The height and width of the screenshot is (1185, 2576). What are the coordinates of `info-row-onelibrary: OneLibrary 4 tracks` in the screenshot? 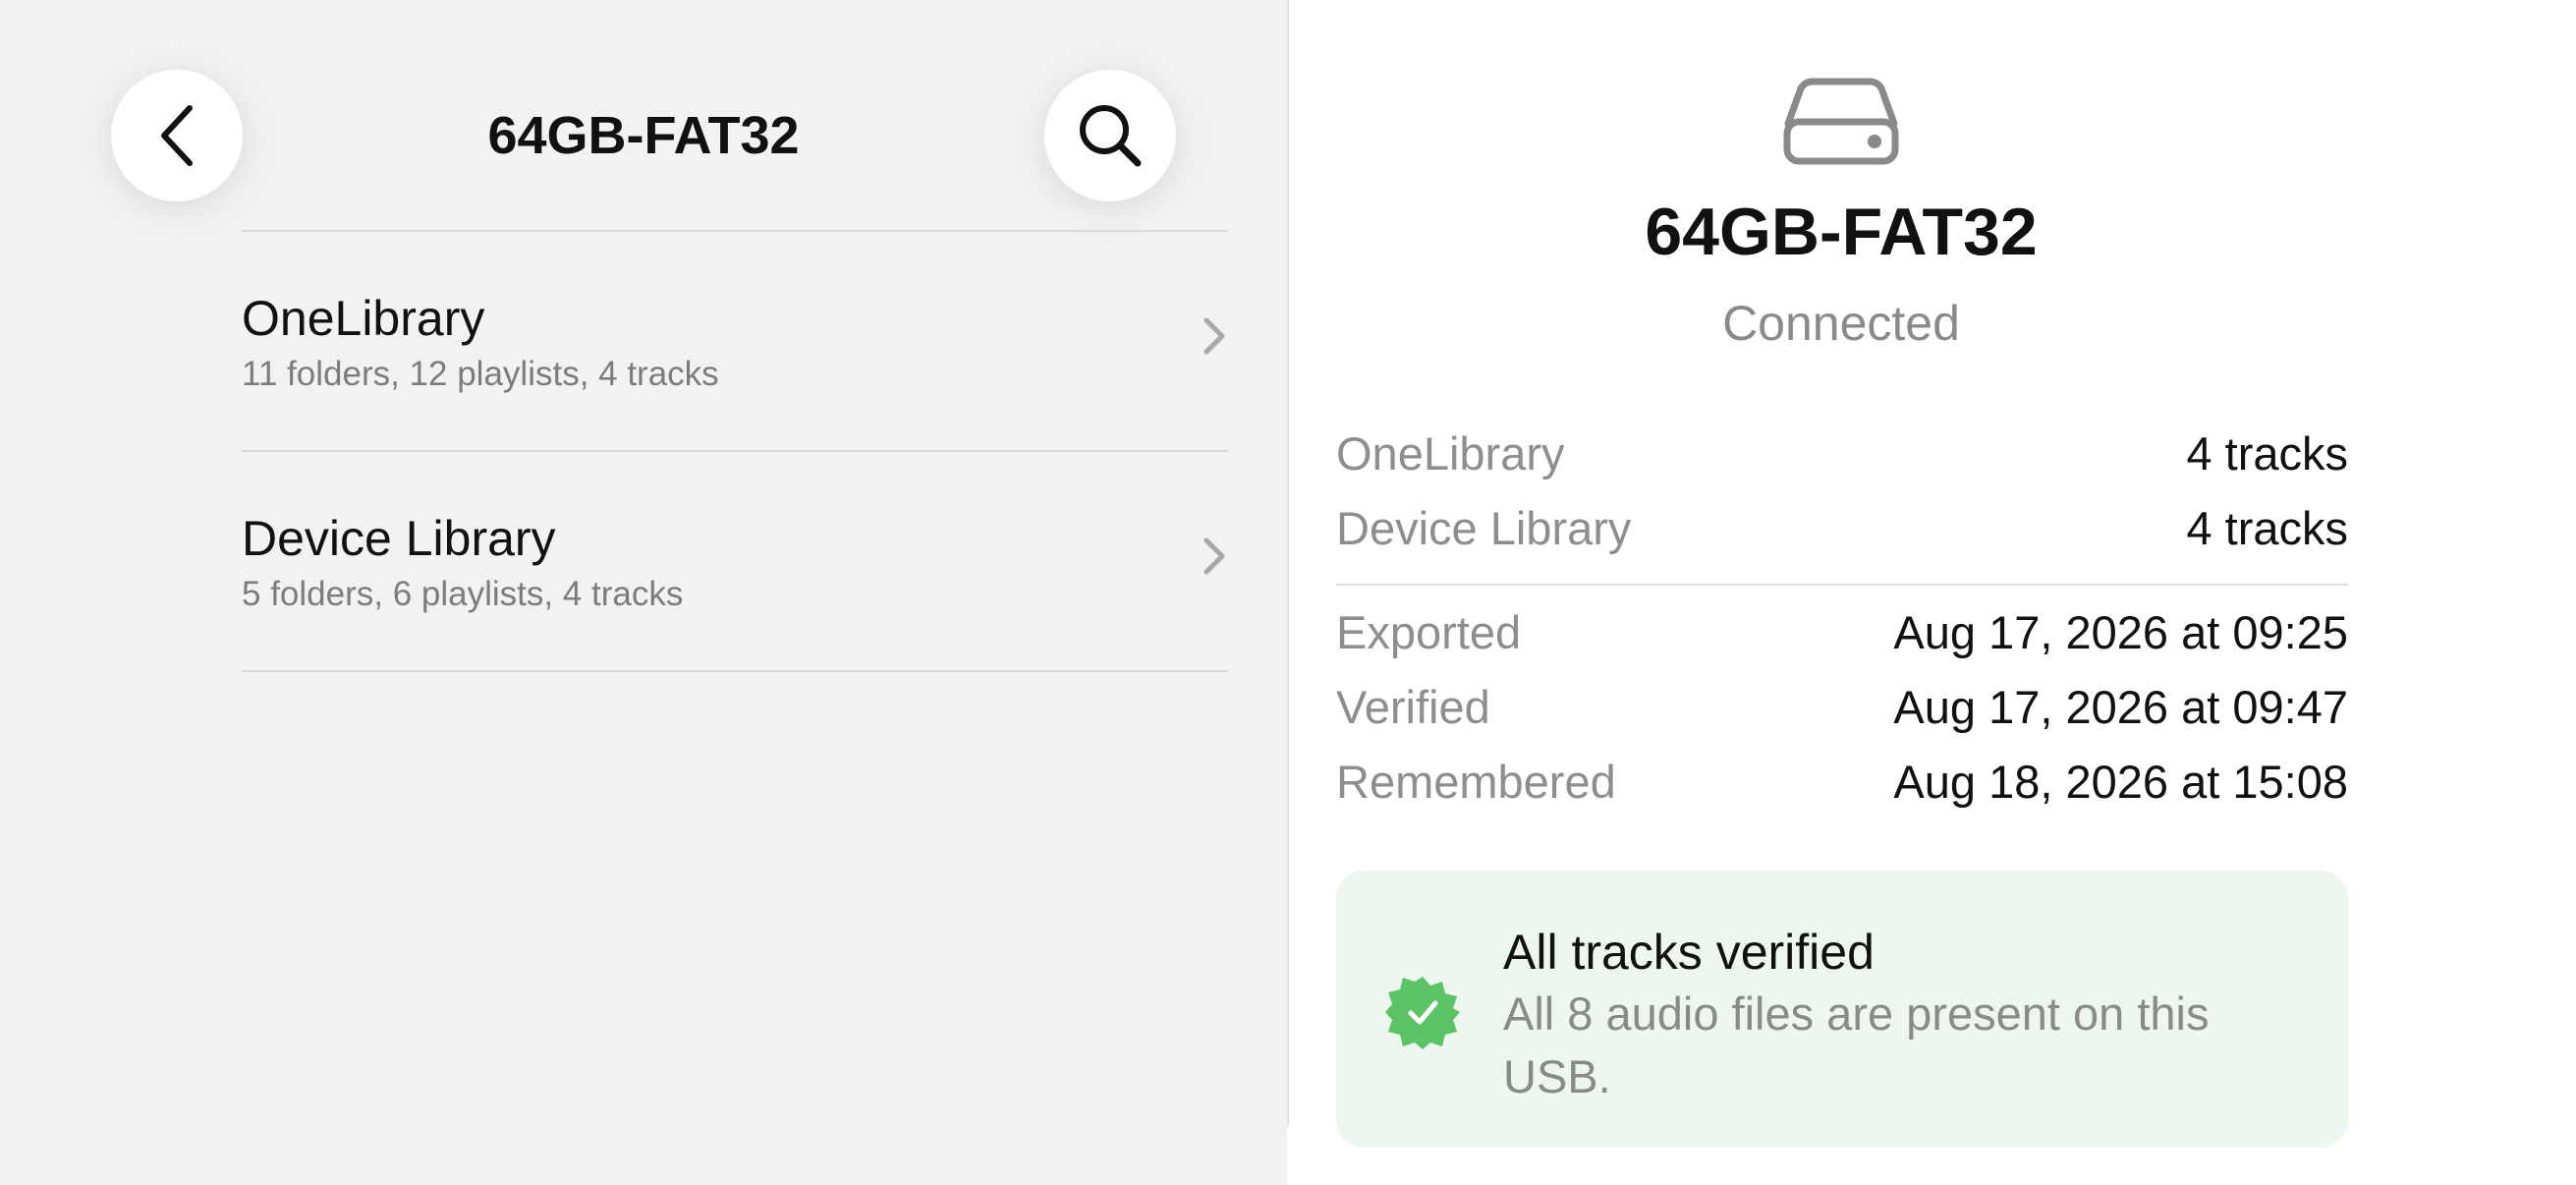 It's located at (1842, 458).